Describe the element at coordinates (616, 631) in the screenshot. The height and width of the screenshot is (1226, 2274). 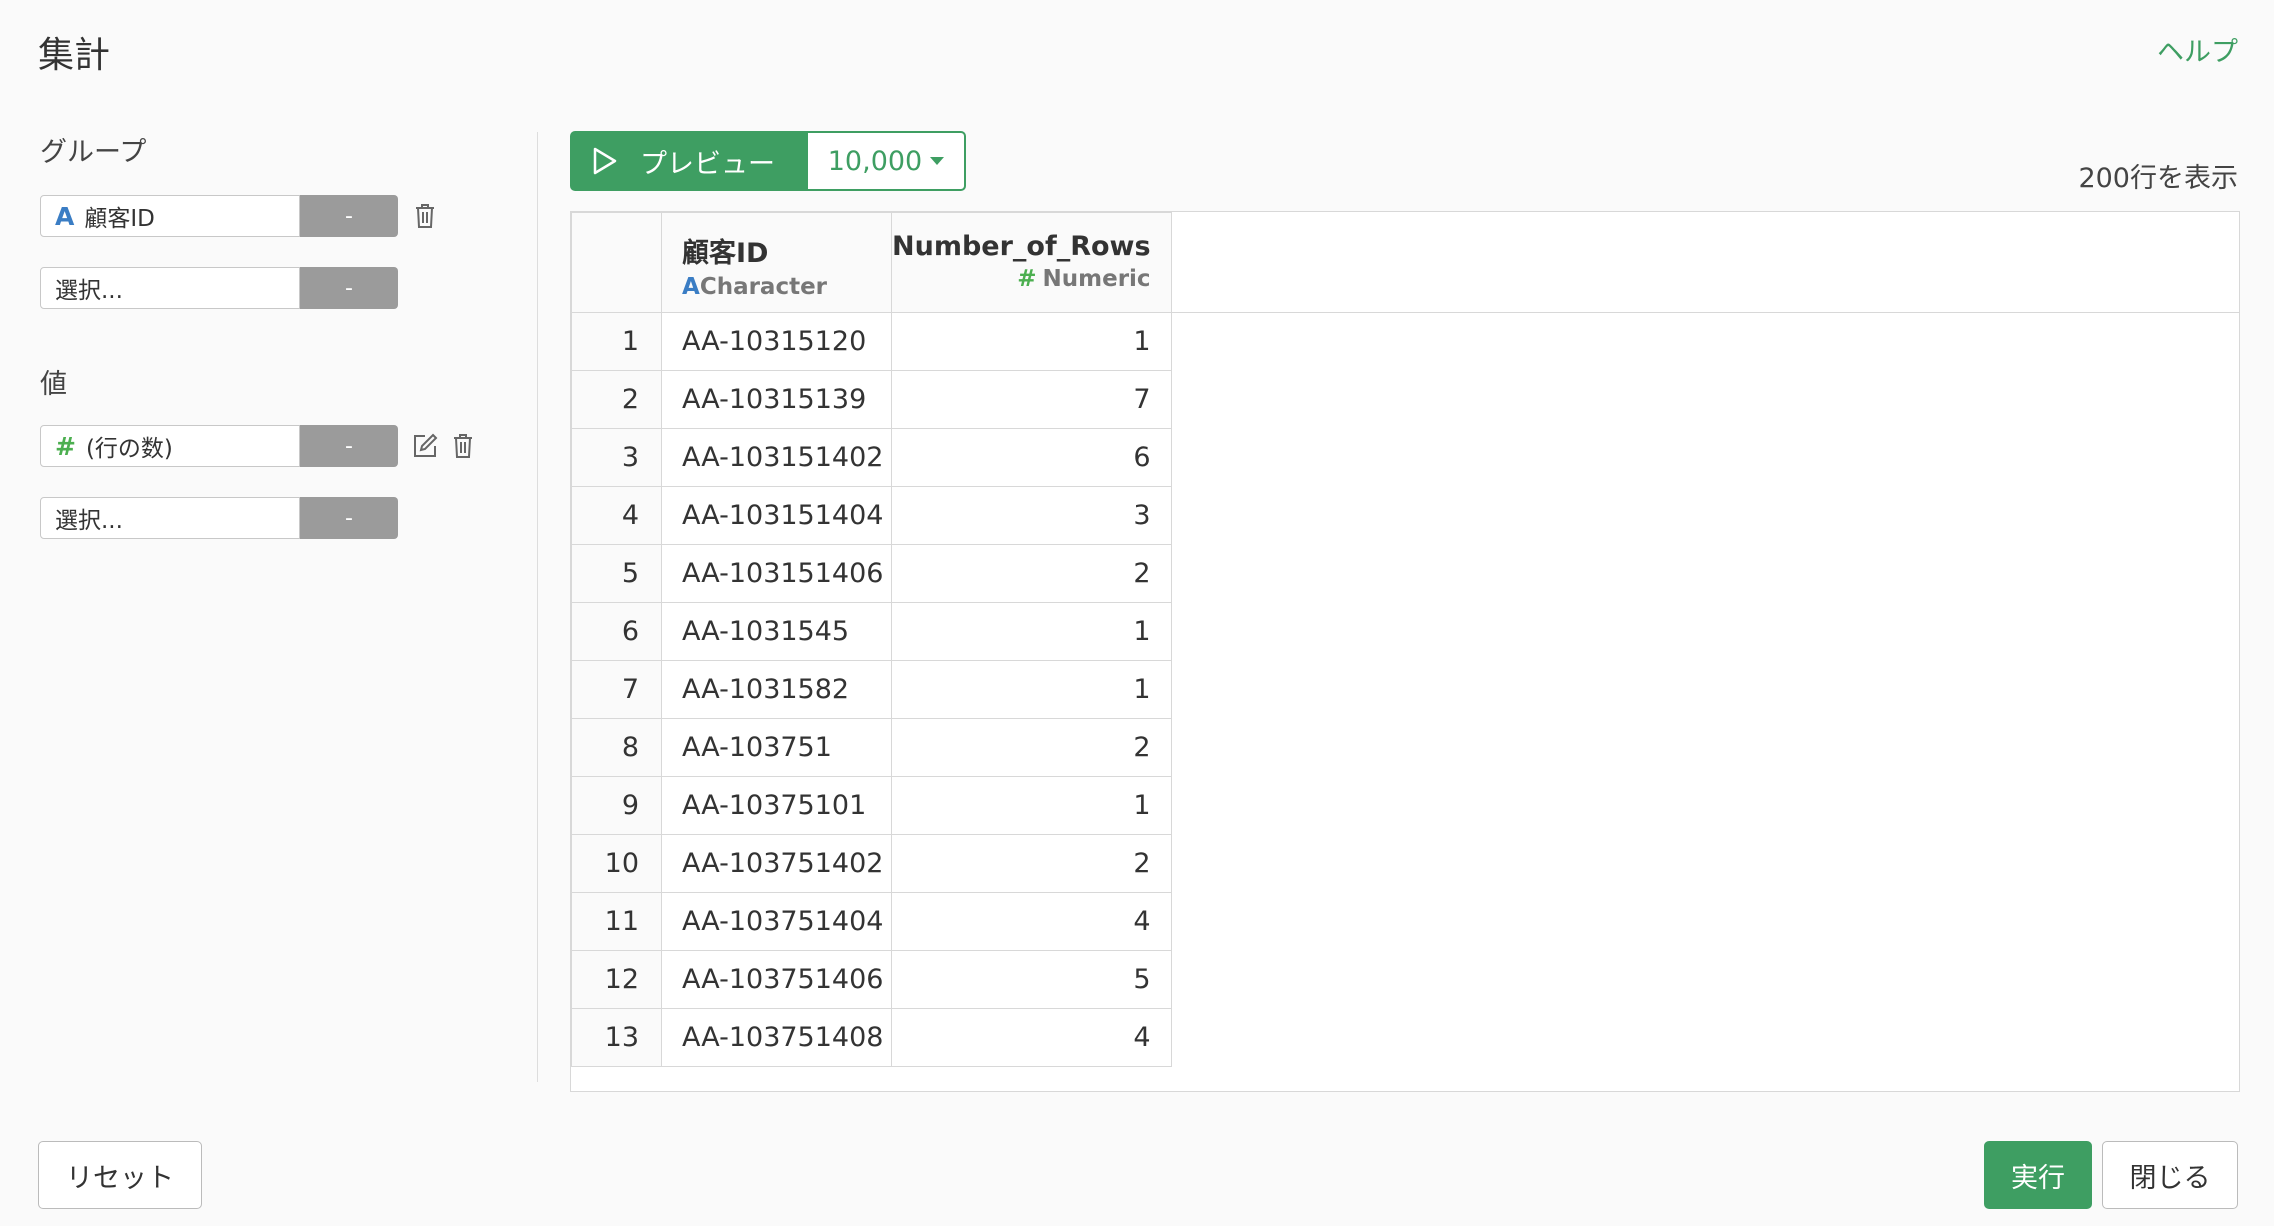
I see `row-index: 6` at that location.